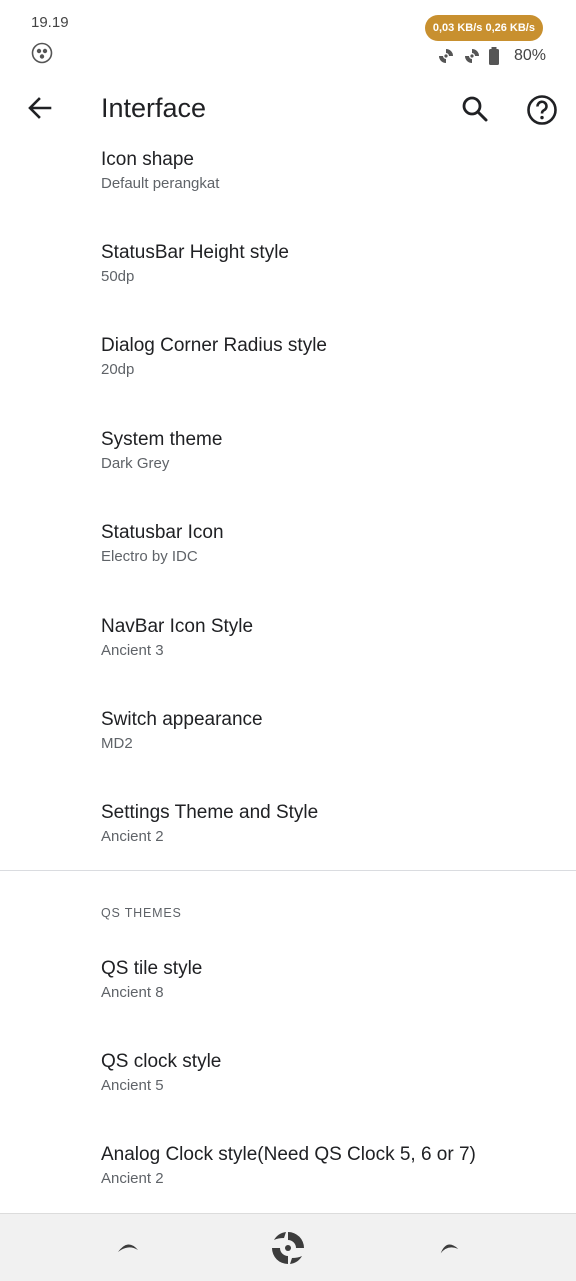  What do you see at coordinates (288, 186) in the screenshot?
I see `setting-icon-shape: Icon shape Default perangkat` at bounding box center [288, 186].